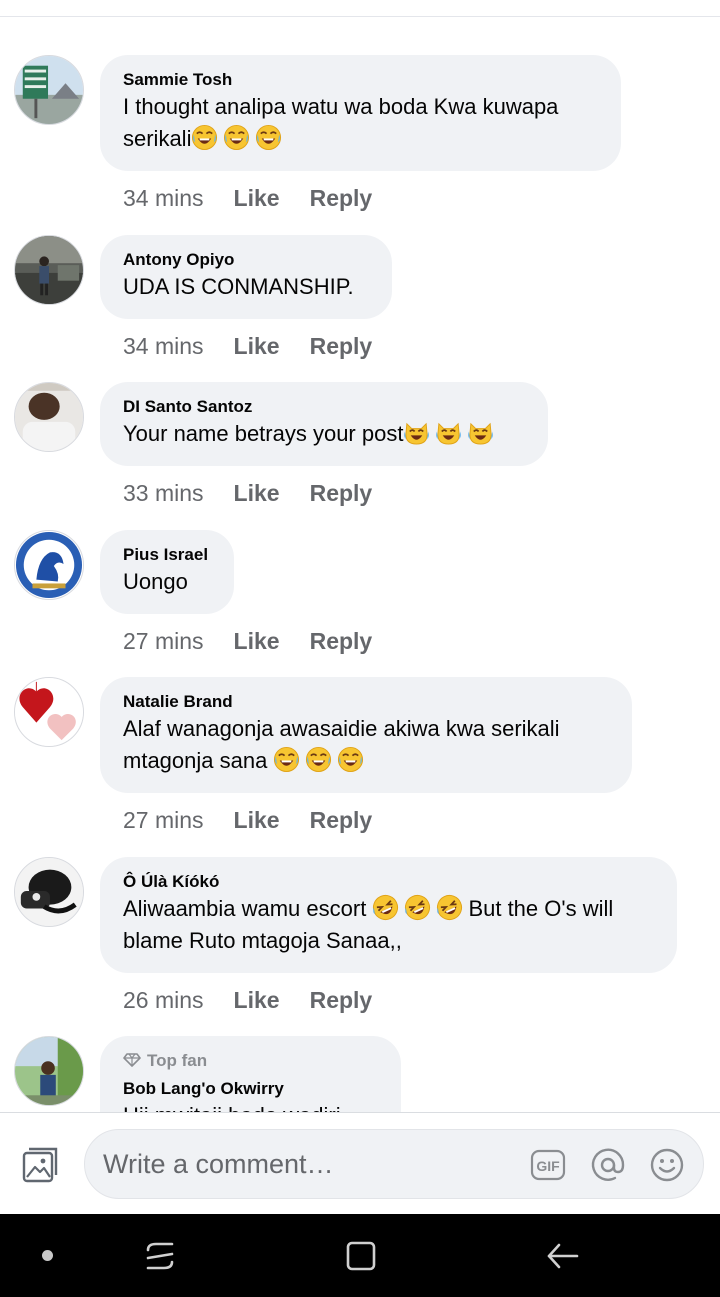  What do you see at coordinates (361, 80) in the screenshot?
I see `comment-author: Sammie Tosh` at bounding box center [361, 80].